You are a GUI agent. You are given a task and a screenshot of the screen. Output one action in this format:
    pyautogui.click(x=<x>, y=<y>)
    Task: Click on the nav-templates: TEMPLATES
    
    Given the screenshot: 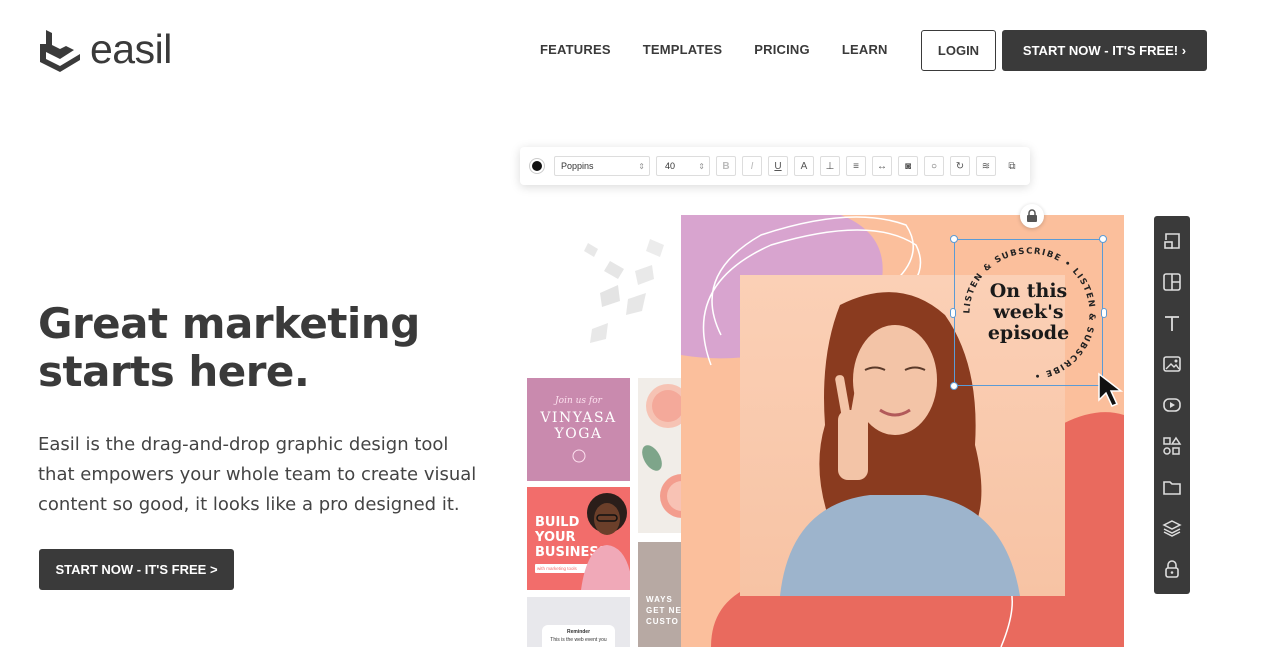 What is the action you would take?
    pyautogui.click(x=683, y=49)
    